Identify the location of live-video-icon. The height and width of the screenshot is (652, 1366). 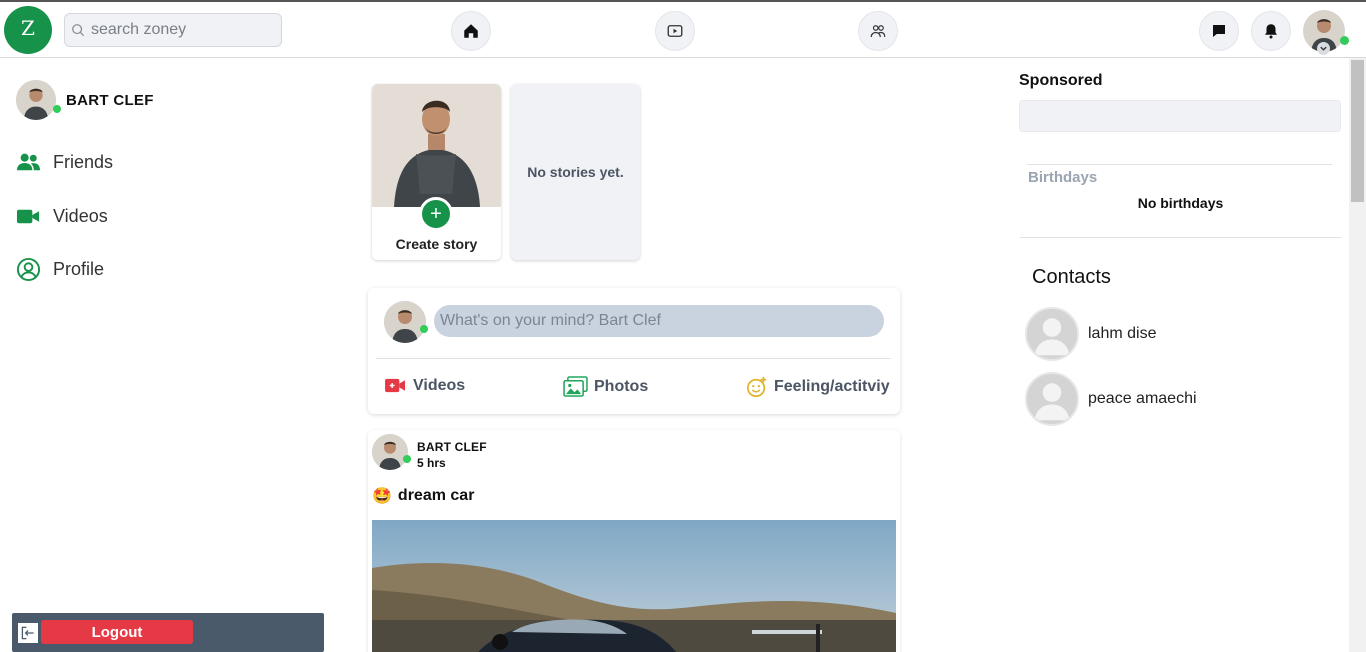
(395, 385).